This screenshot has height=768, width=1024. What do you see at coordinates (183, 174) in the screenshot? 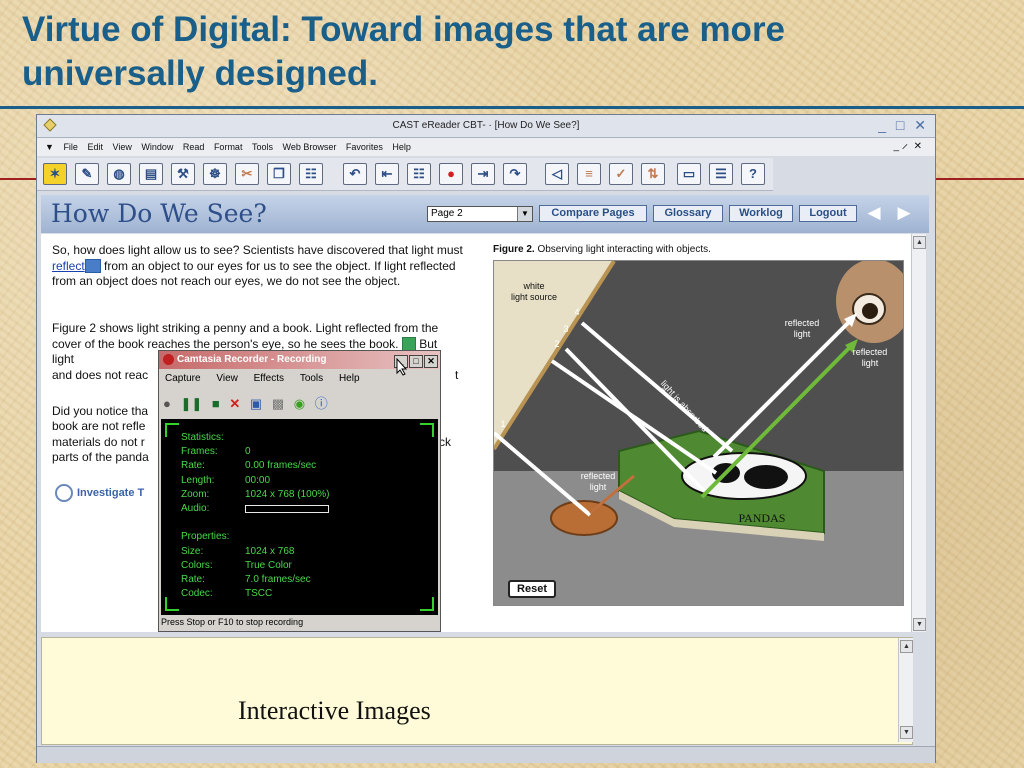
I see `cabinet-icon: ⚒` at bounding box center [183, 174].